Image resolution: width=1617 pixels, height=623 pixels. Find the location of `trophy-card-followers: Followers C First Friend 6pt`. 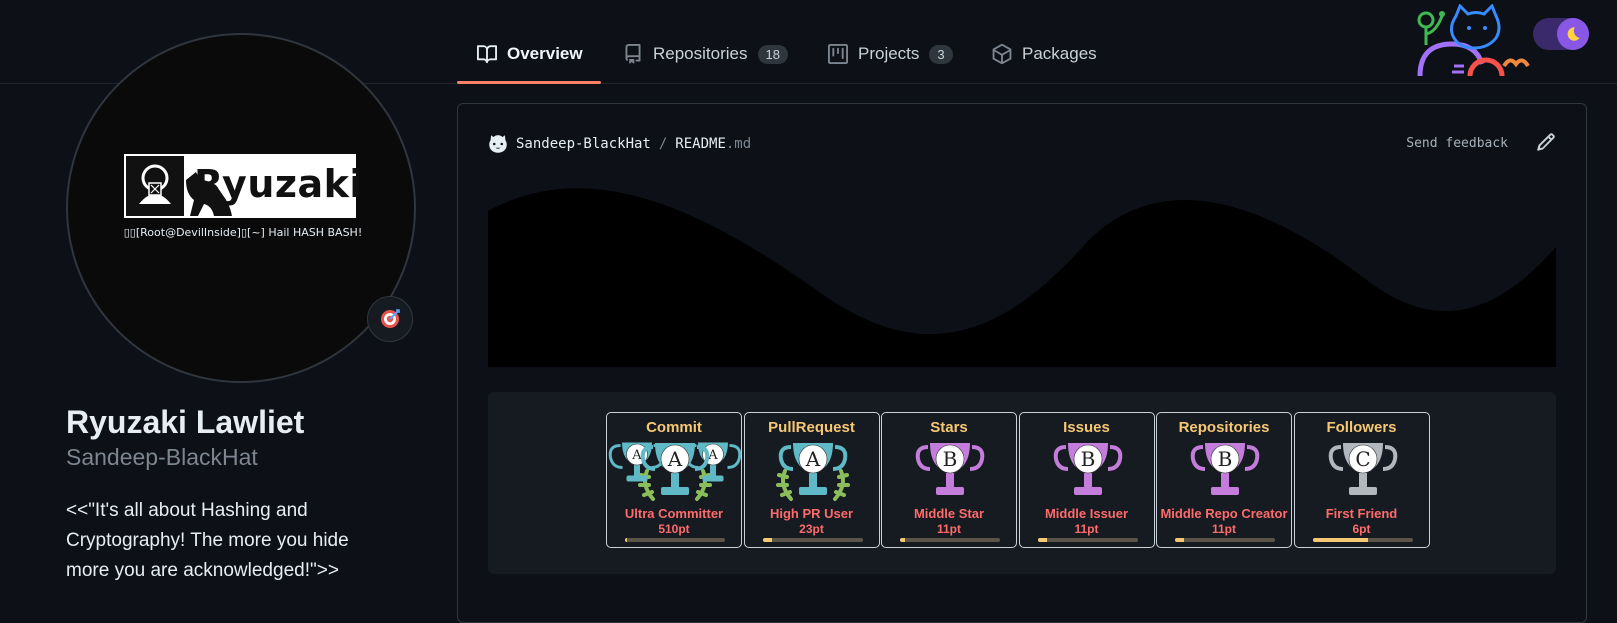

trophy-card-followers: Followers C First Friend 6pt is located at coordinates (1361, 480).